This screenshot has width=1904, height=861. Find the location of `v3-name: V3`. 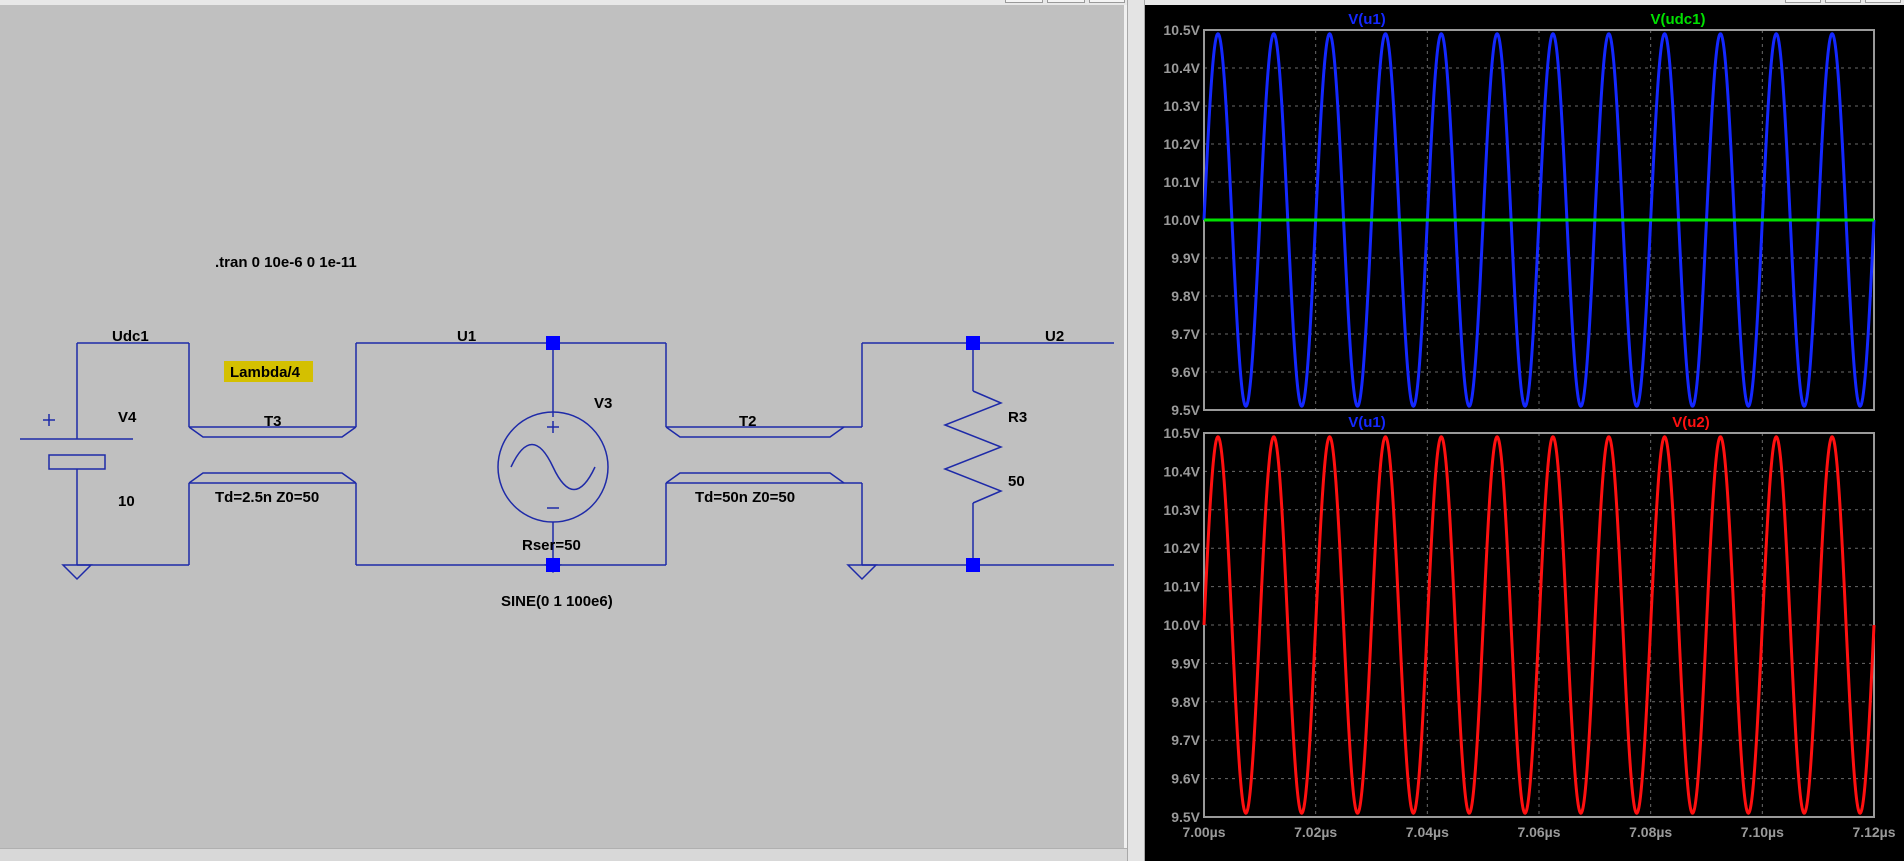

v3-name: V3 is located at coordinates (603, 403).